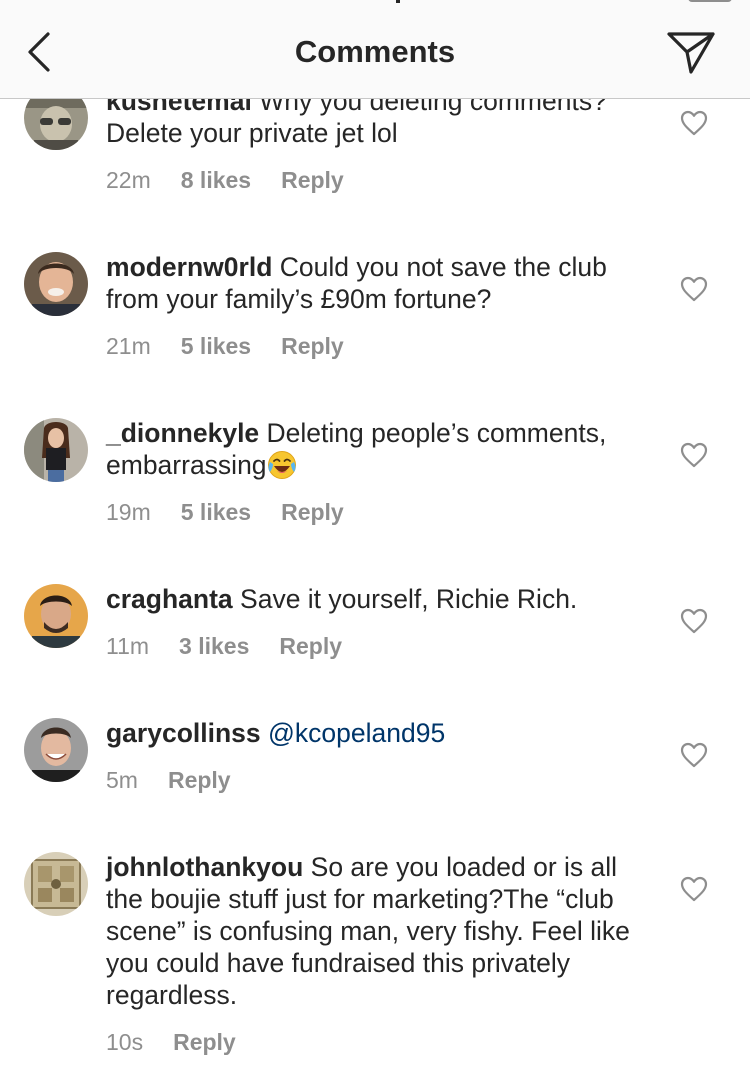  I want to click on comment-username: craghanta, so click(169, 599).